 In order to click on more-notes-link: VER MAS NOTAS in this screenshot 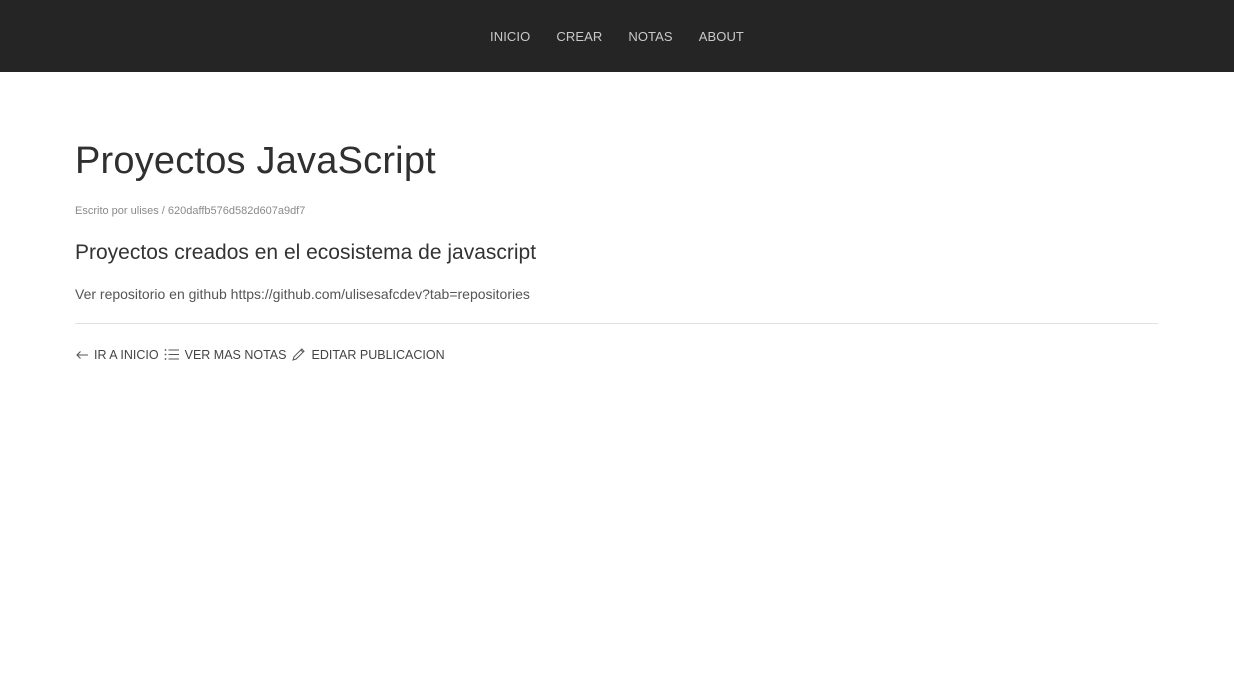, I will do `click(225, 354)`.